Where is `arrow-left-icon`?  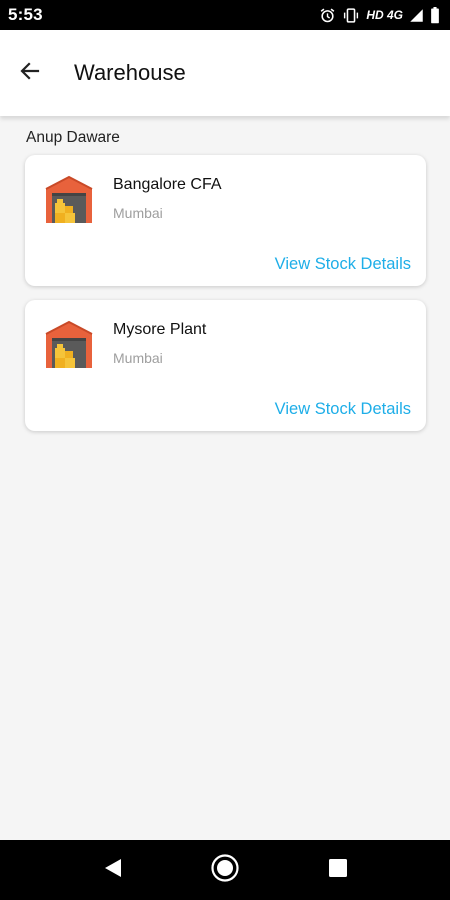 arrow-left-icon is located at coordinates (30, 73).